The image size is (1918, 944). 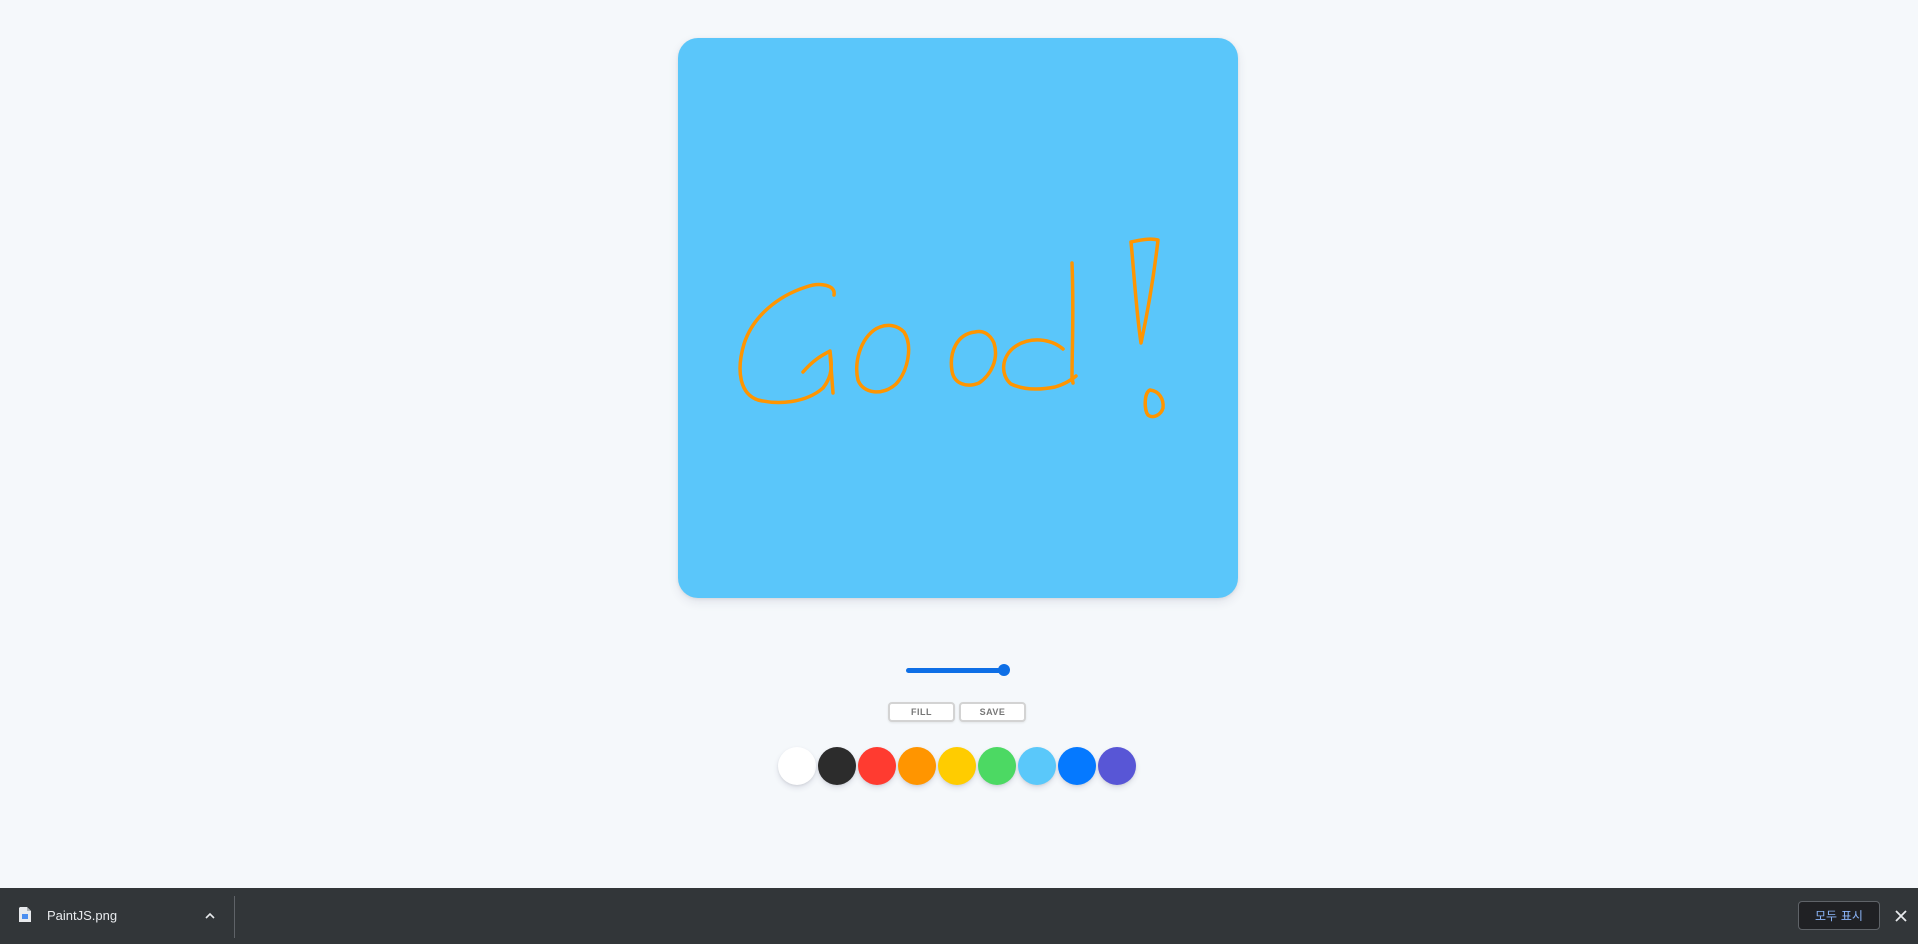 What do you see at coordinates (883, 358) in the screenshot?
I see `drawing-stroke-o1` at bounding box center [883, 358].